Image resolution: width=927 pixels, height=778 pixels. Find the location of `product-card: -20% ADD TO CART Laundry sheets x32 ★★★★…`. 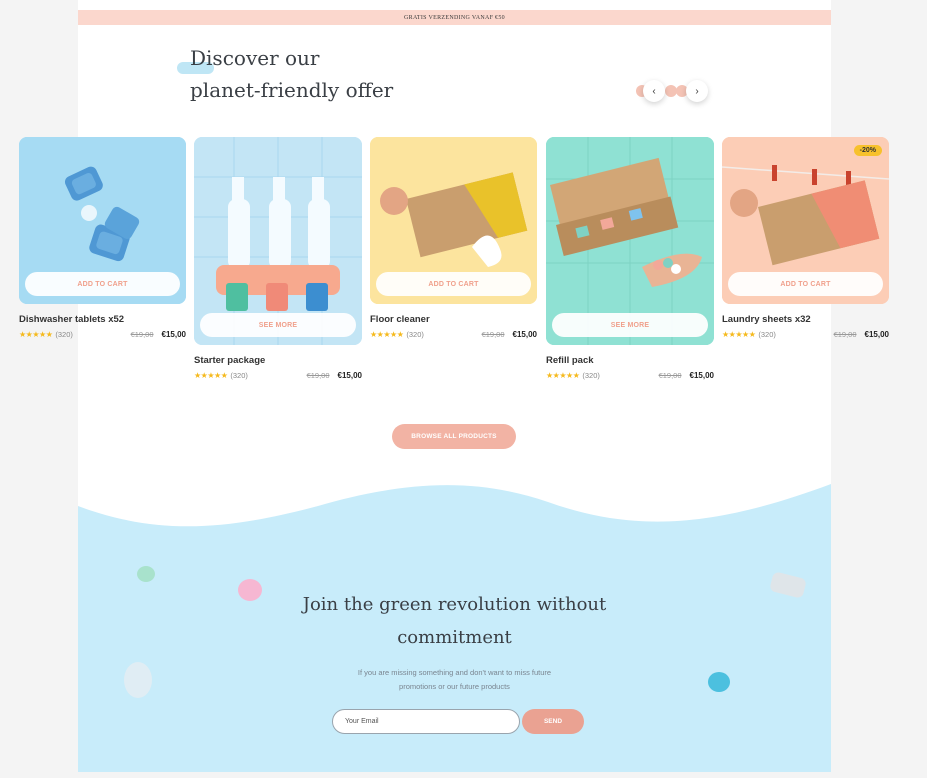

product-card: -20% ADD TO CART Laundry sheets x32 ★★★★… is located at coordinates (805, 238).